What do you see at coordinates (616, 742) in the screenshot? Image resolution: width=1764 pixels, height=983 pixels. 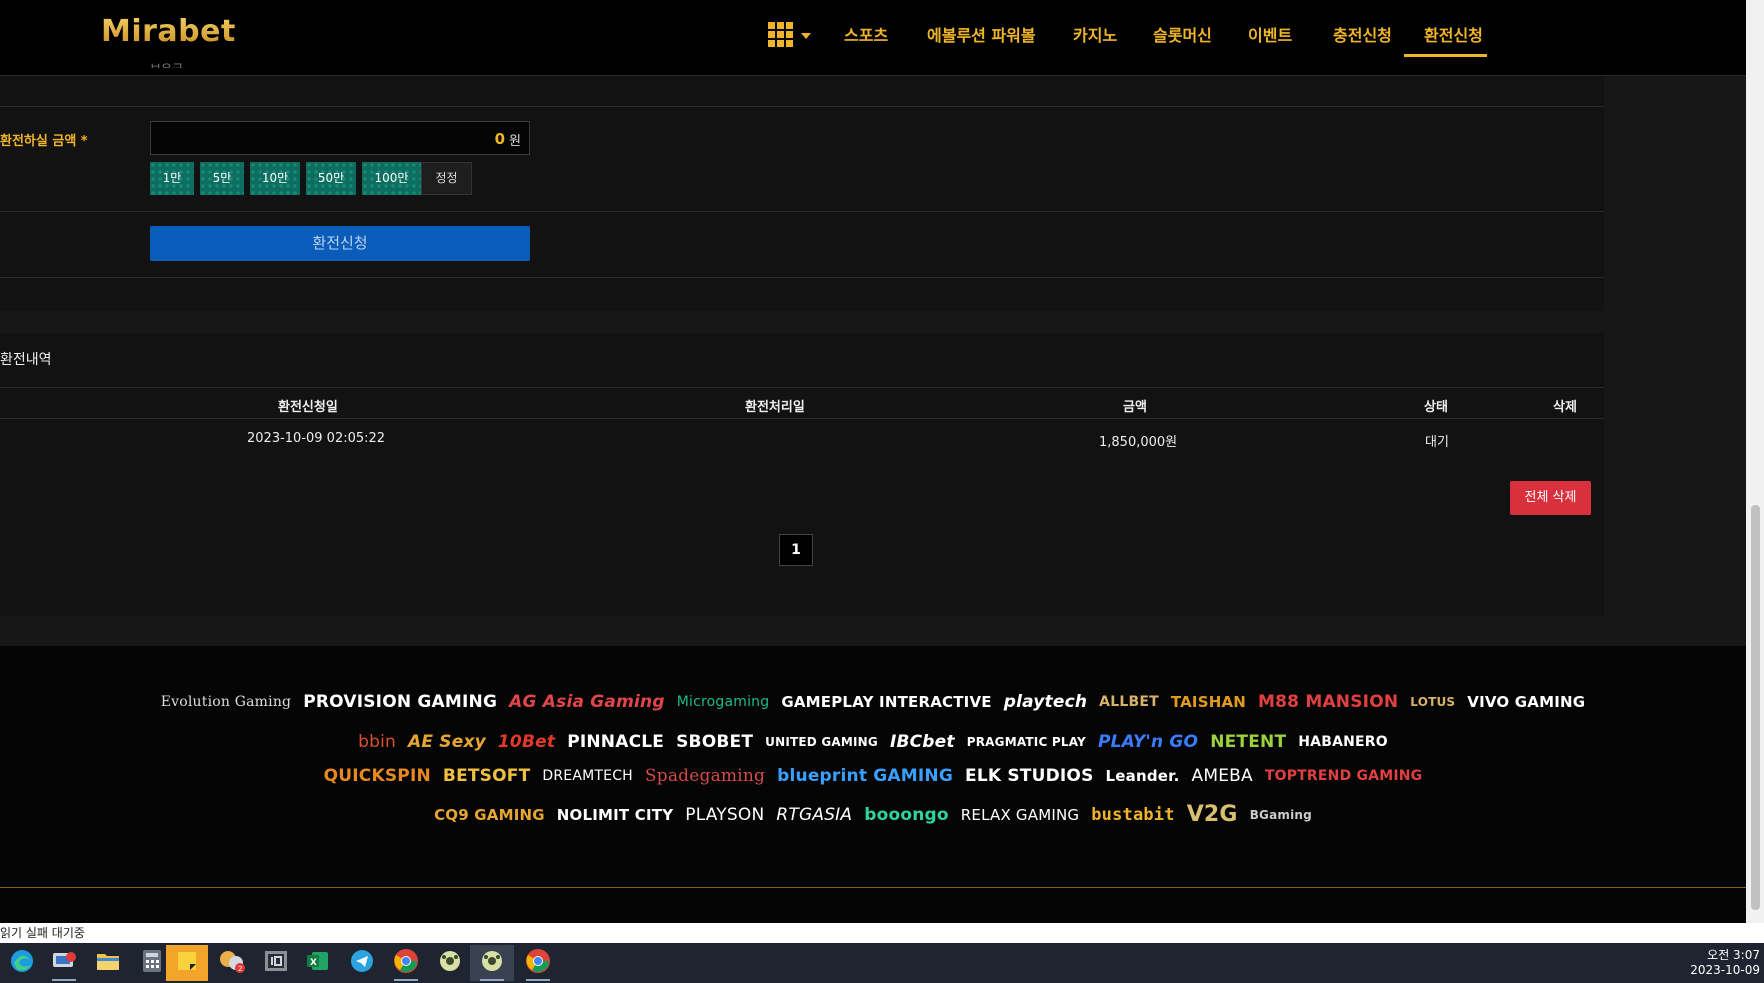 I see `logo-pinnacle: PINNACLE` at bounding box center [616, 742].